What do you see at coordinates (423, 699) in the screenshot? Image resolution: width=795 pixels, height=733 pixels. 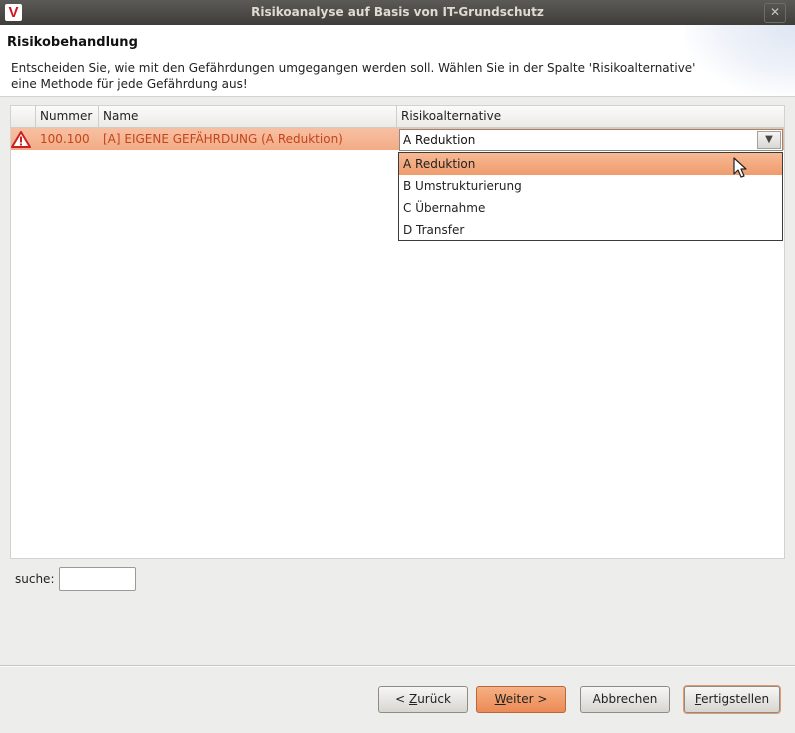 I see `back-button: < Zurück` at bounding box center [423, 699].